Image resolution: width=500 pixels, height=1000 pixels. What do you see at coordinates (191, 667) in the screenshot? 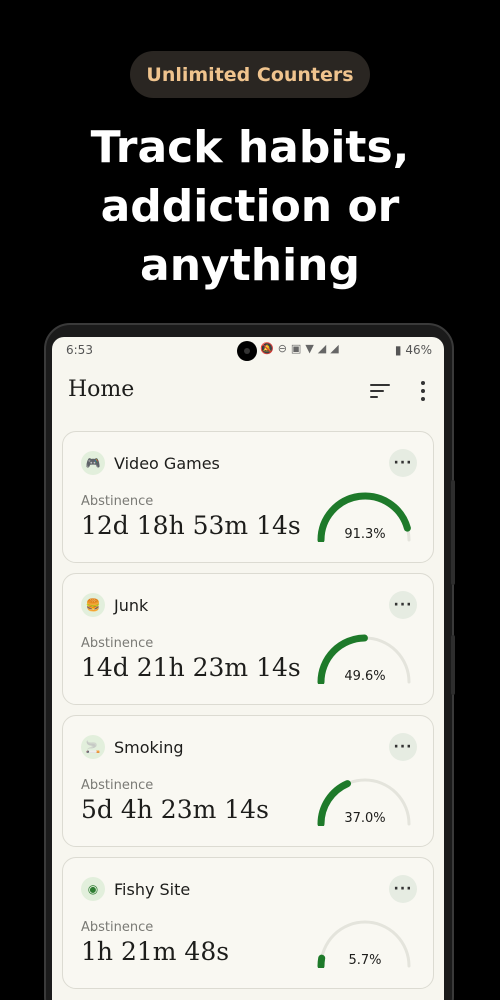
I see `counter-timer: 14d 21h 23m 14s` at bounding box center [191, 667].